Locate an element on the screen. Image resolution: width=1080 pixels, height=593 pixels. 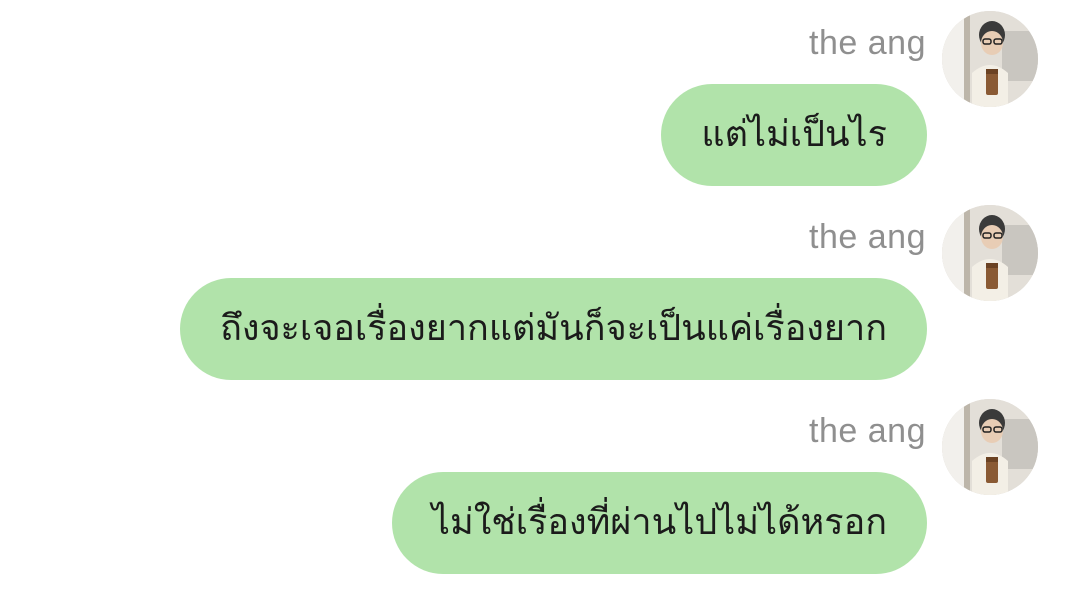
message-text: แต่ไม่เป็นไร is located at coordinates (794, 134).